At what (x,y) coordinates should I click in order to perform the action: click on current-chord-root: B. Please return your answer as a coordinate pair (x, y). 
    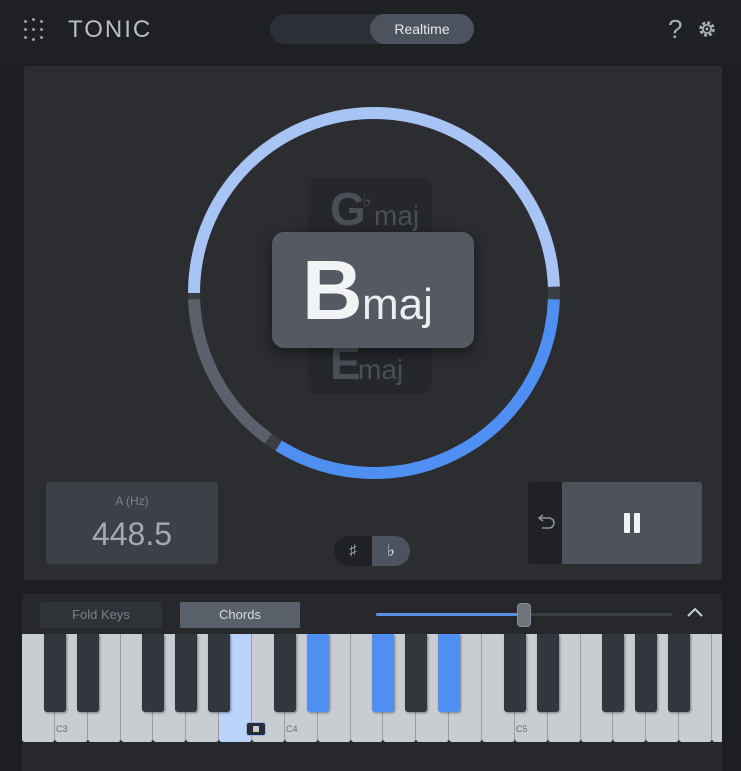
    Looking at the image, I should click on (332, 290).